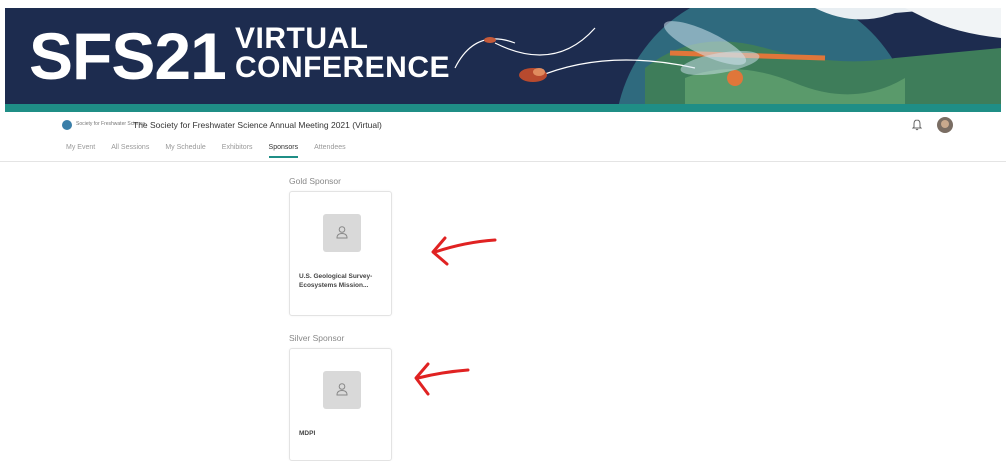  What do you see at coordinates (945, 125) in the screenshot?
I see `user-avatar` at bounding box center [945, 125].